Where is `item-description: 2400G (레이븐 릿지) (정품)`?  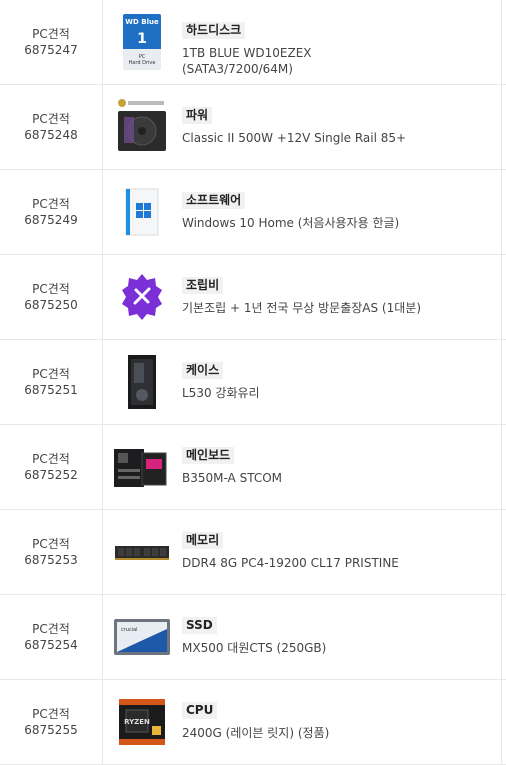 item-description: 2400G (레이븐 릿지) (정품) is located at coordinates (302, 733).